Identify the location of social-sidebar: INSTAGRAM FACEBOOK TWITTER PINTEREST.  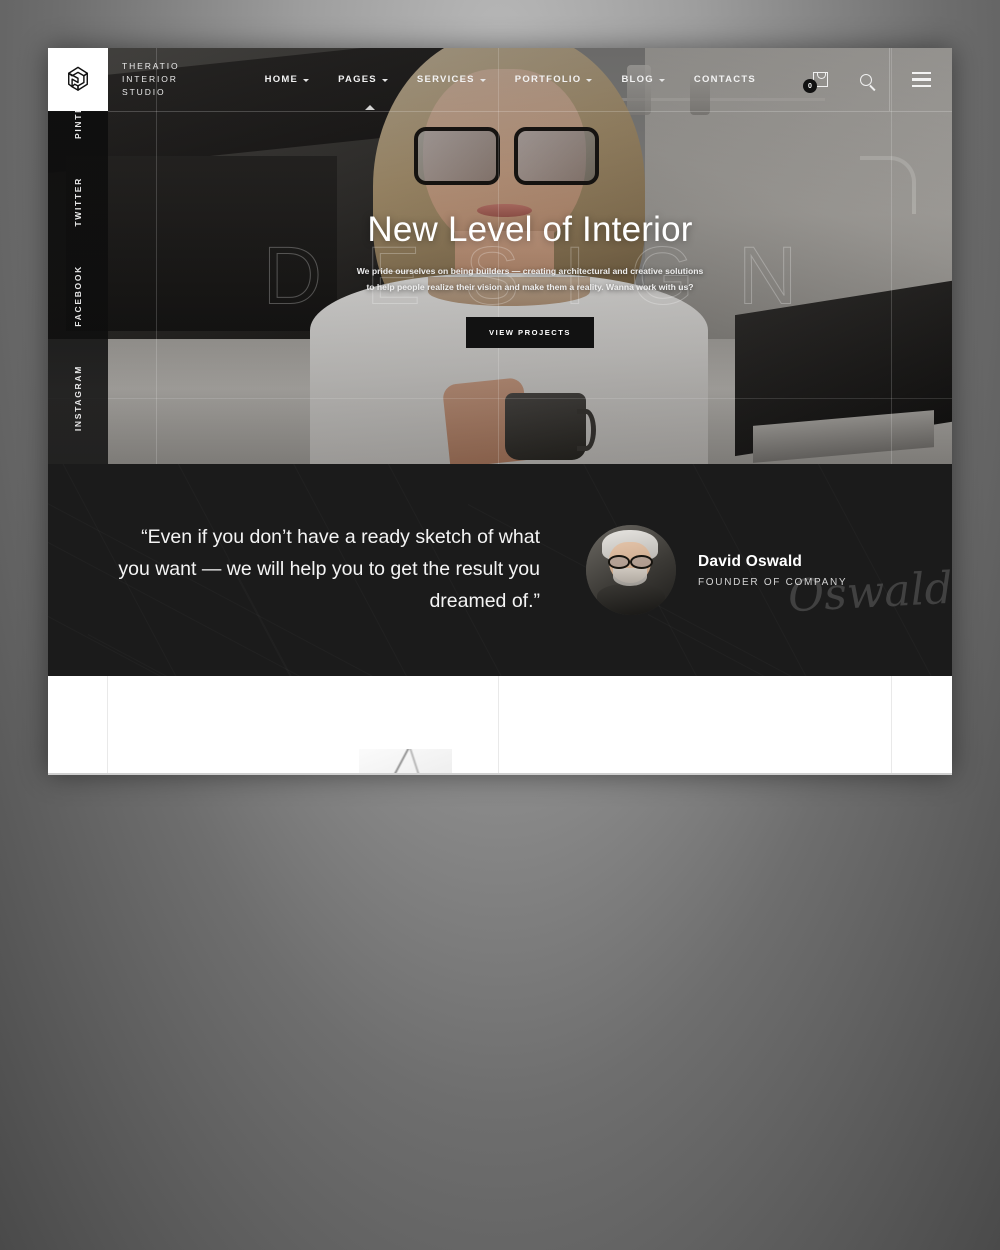
(78, 270).